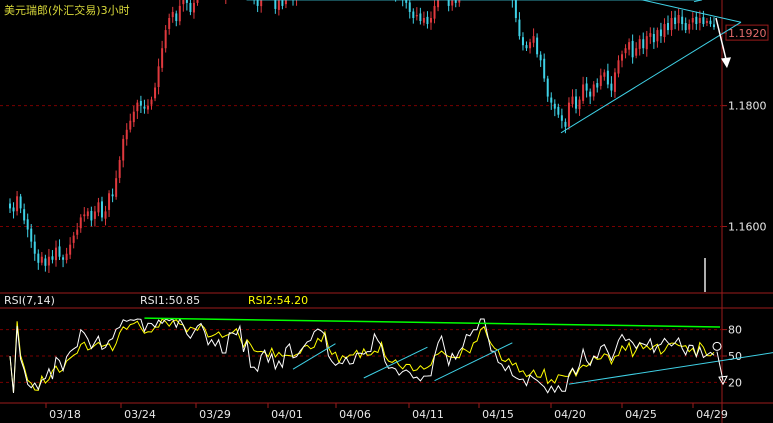 The height and width of the screenshot is (423, 773). What do you see at coordinates (29, 300) in the screenshot?
I see `rsi-label: RSI(7,14)` at bounding box center [29, 300].